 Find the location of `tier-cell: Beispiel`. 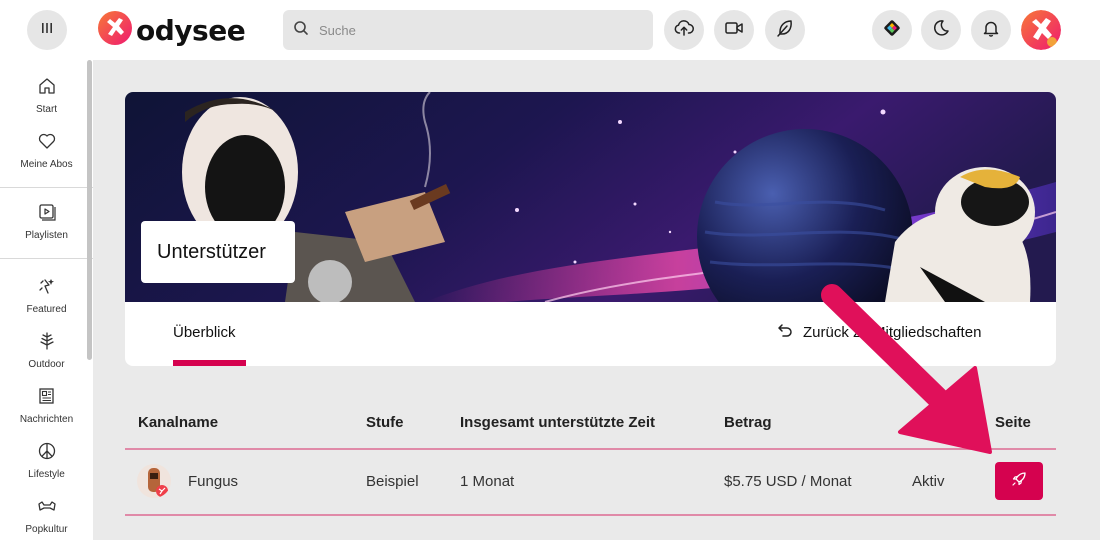

tier-cell: Beispiel is located at coordinates (392, 481).